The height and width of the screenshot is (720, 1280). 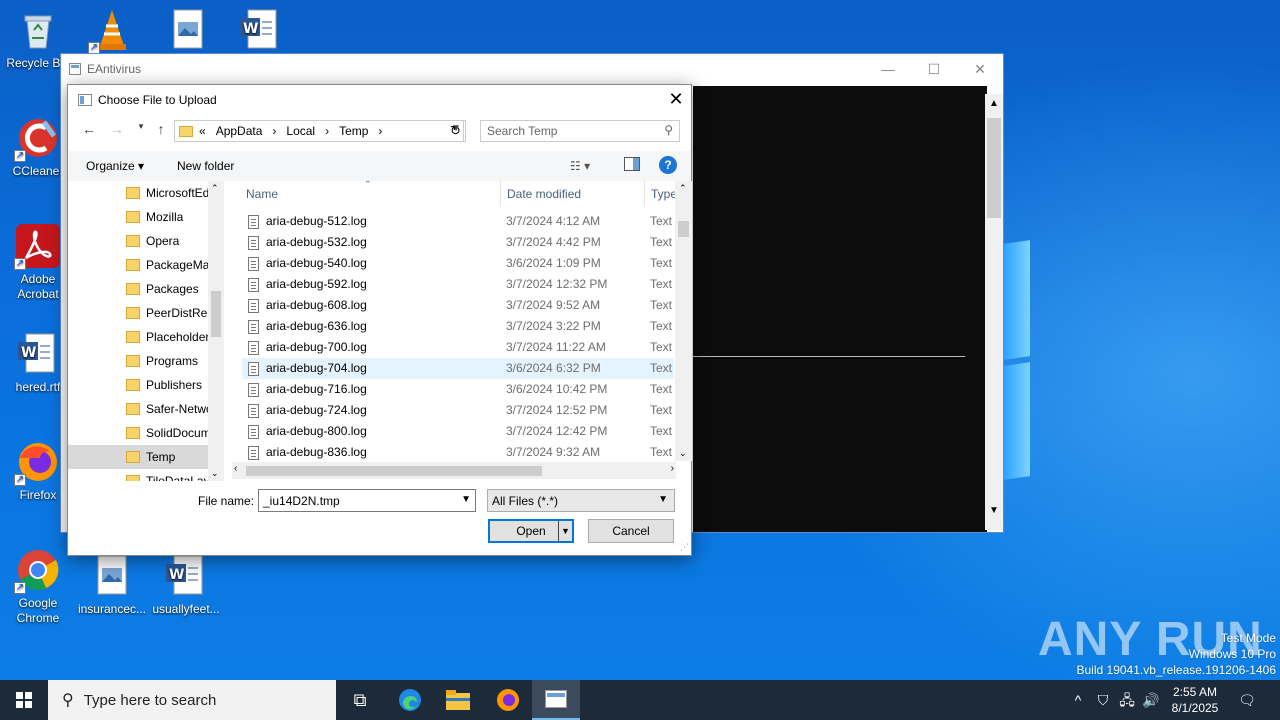 What do you see at coordinates (458, 263) in the screenshot?
I see `file-row: aria-debug-540.log 3/6/2024 1:09 PM Text` at bounding box center [458, 263].